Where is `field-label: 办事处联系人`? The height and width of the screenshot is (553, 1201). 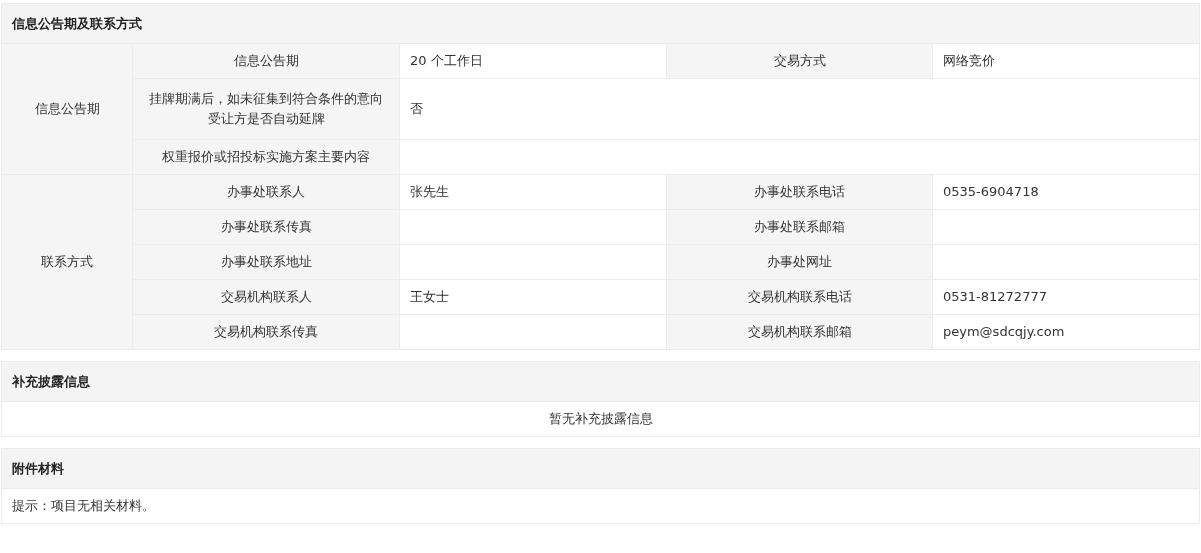 field-label: 办事处联系人 is located at coordinates (266, 192).